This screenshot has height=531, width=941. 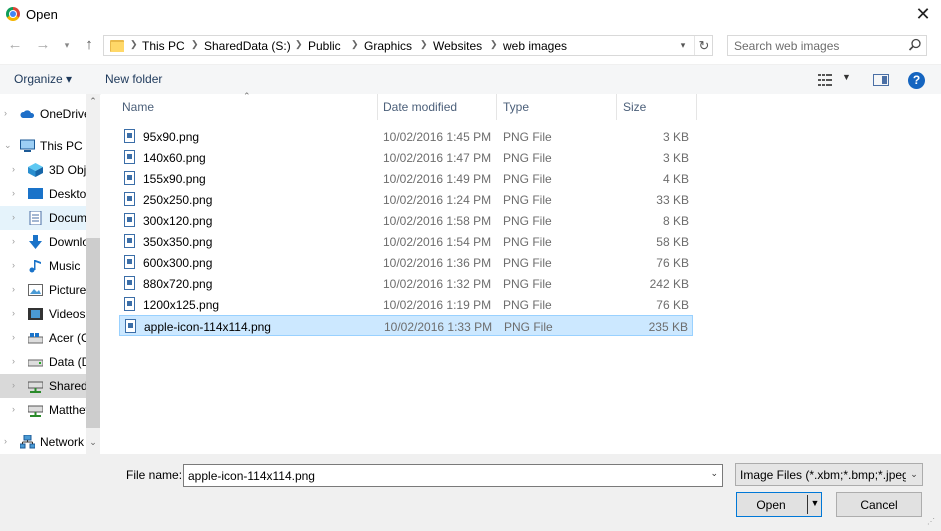 What do you see at coordinates (62, 442) in the screenshot?
I see `nav-label: Network` at bounding box center [62, 442].